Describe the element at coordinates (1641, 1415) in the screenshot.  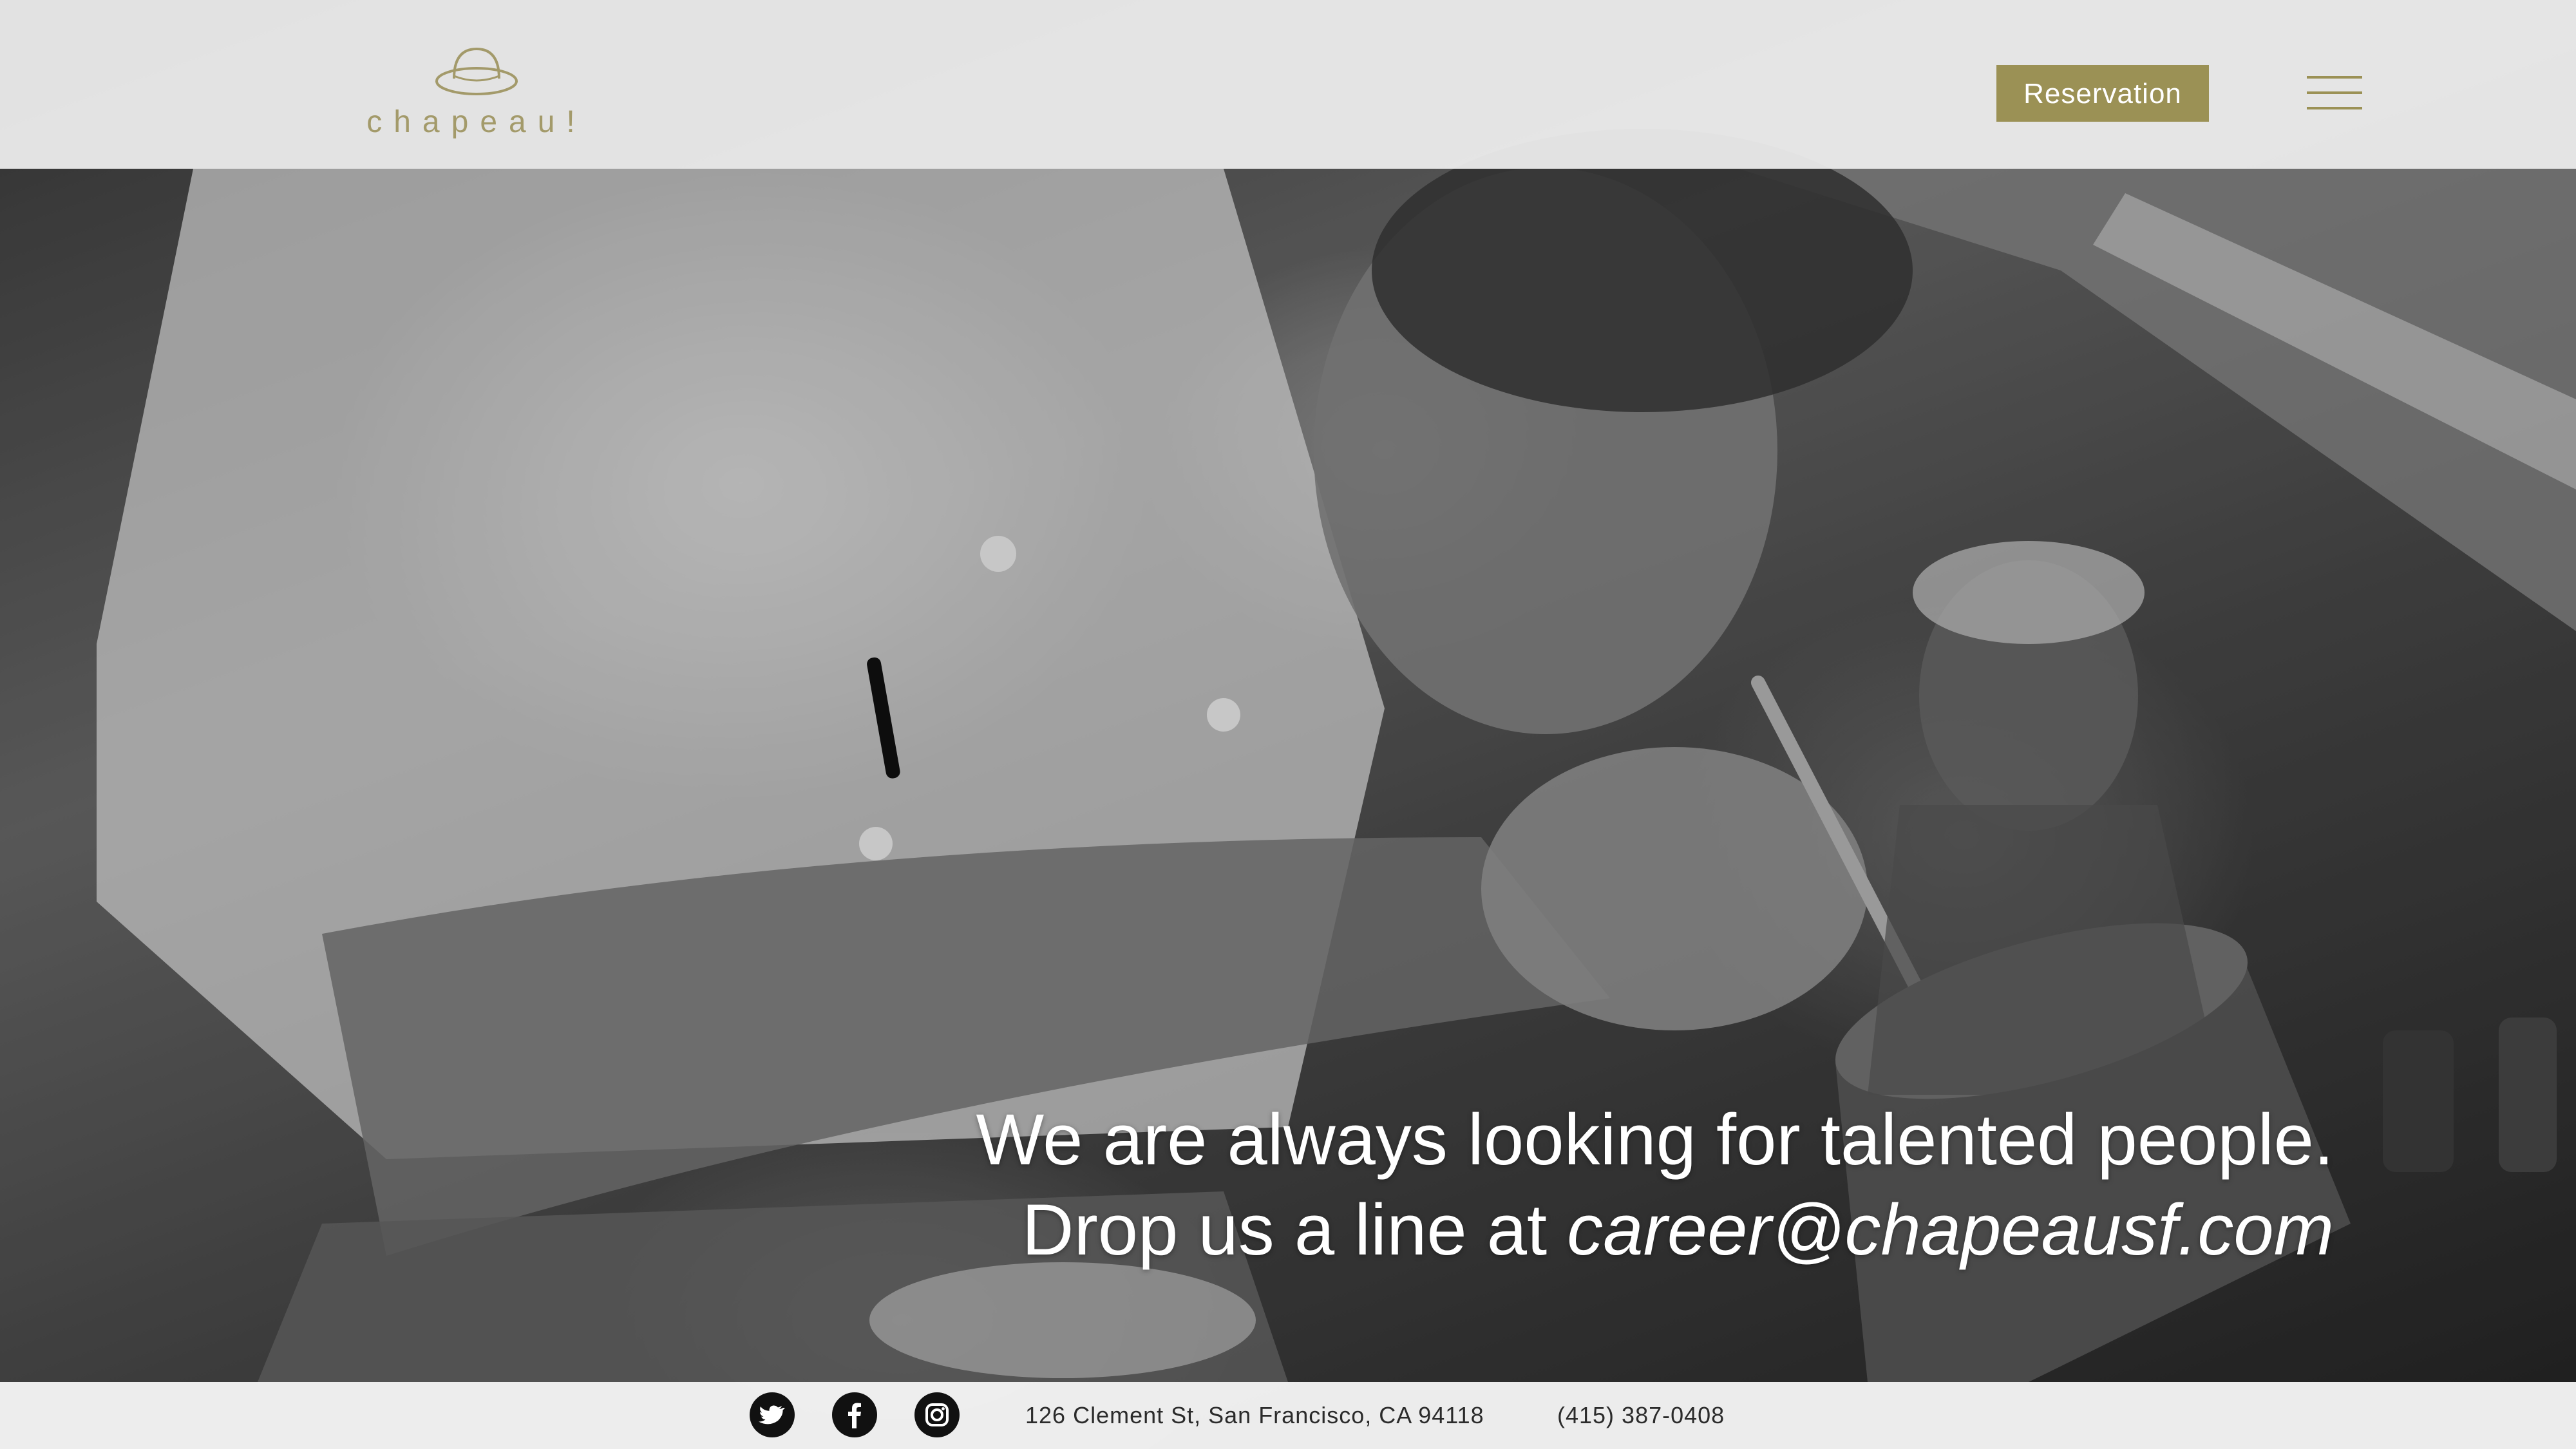
I see `footer-phone: (415) 387-0408` at that location.